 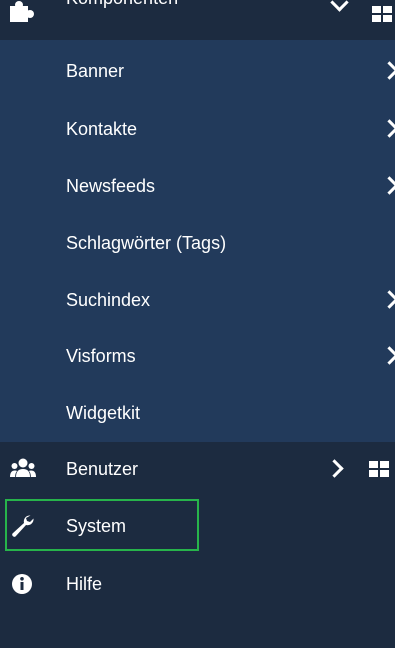 I want to click on submenu-item-label: Suchindex, so click(x=108, y=300).